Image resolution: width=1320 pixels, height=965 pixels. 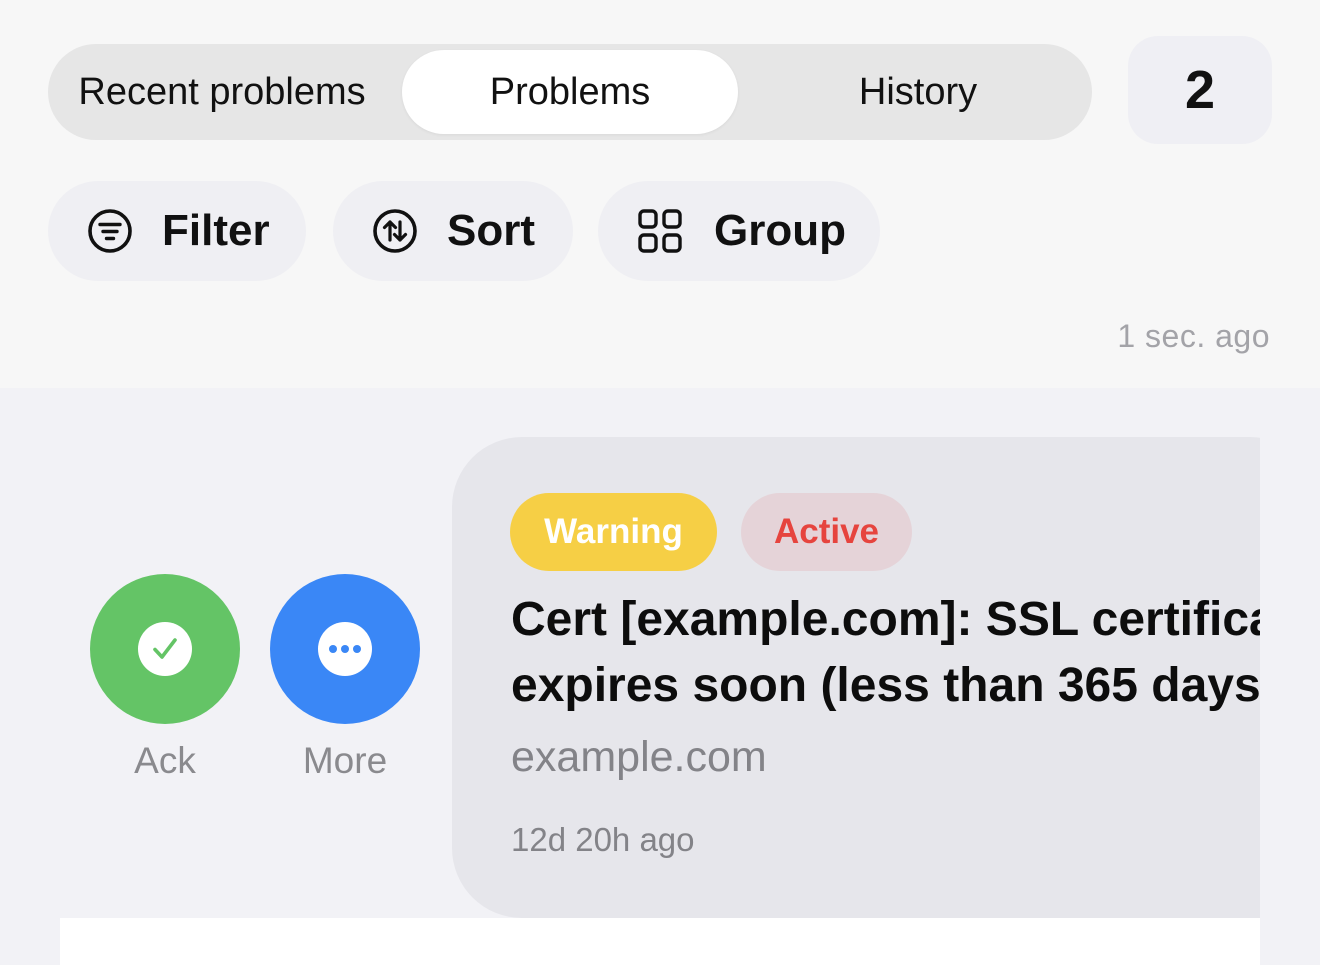 I want to click on more-action-circle, so click(x=345, y=649).